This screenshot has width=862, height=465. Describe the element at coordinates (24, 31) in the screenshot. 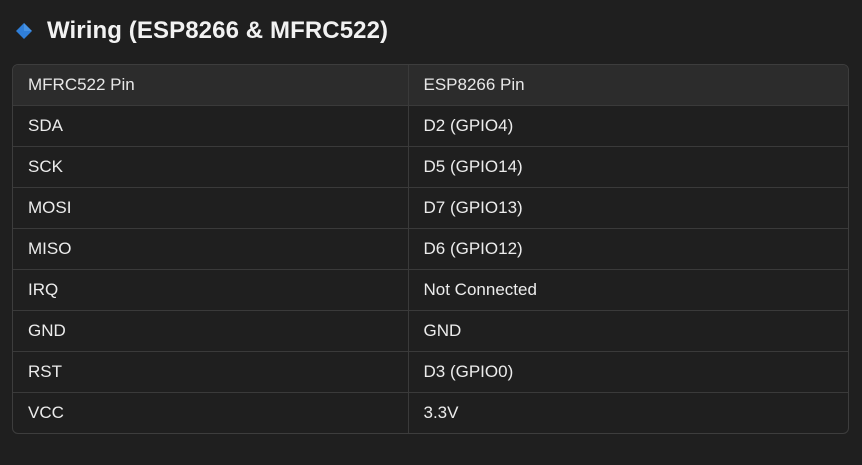

I see `blue-diamond-icon` at that location.